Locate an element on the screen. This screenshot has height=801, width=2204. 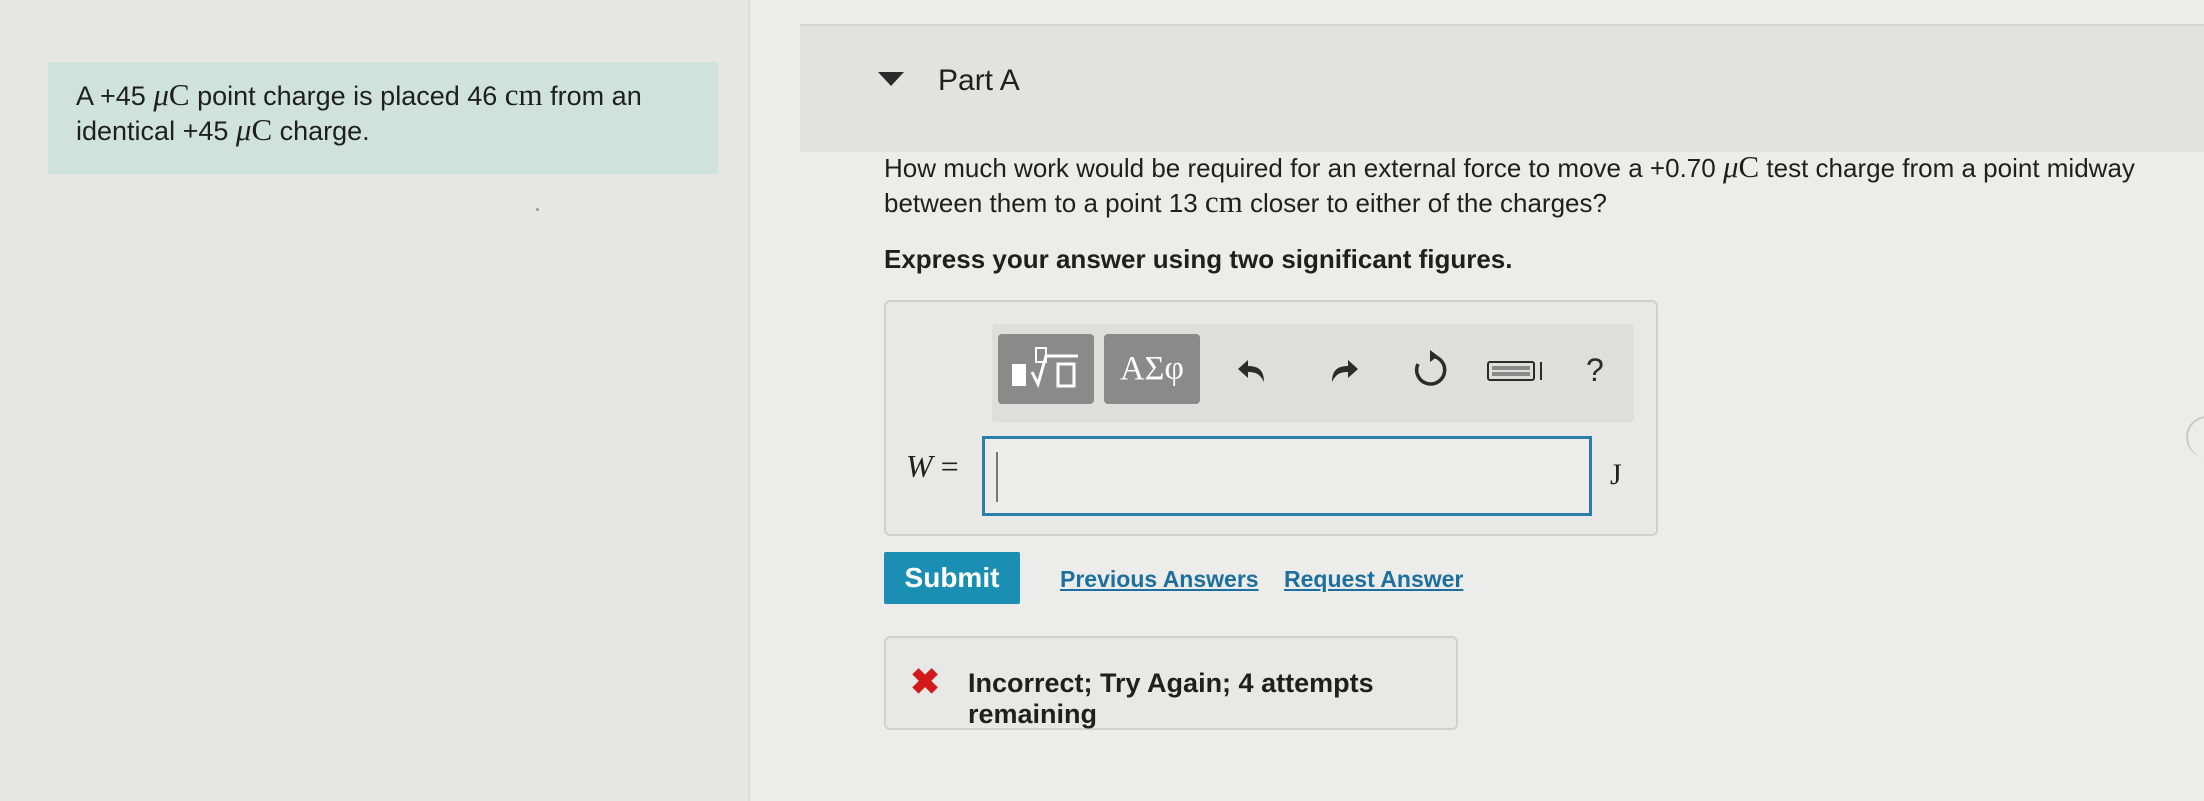
previous-answers-link: Previous Answers is located at coordinates (1159, 579).